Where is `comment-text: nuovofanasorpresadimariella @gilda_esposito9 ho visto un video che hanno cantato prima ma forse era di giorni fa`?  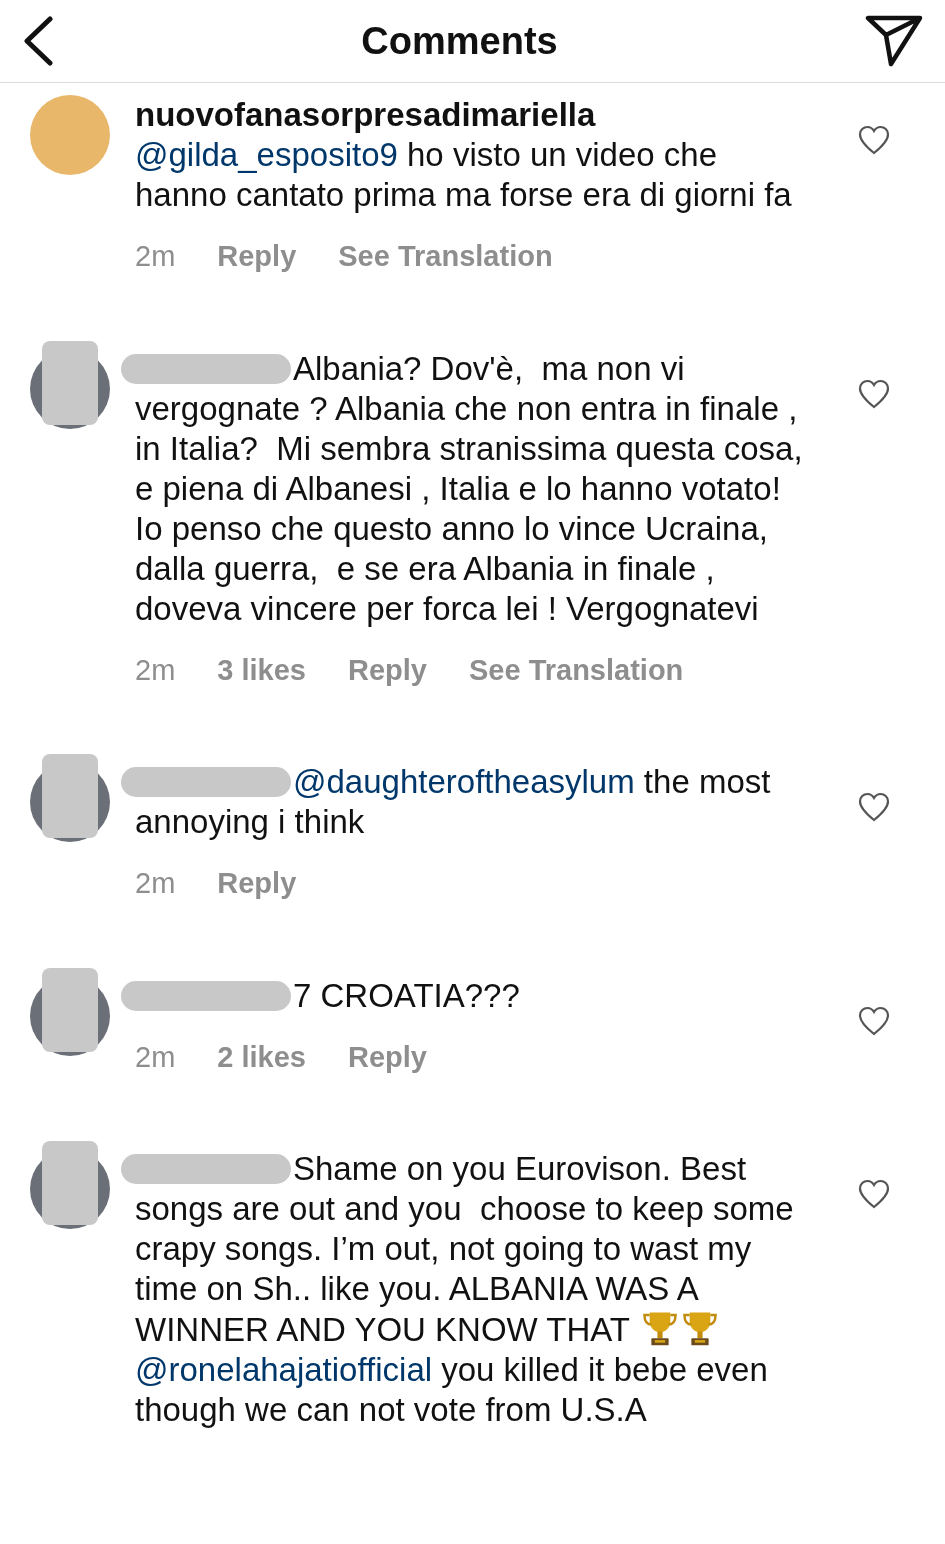 comment-text: nuovofanasorpresadimariella @gilda_esposito9 ho visto un video che hanno cantato prima ma forse era di giorni fa is located at coordinates (464, 155).